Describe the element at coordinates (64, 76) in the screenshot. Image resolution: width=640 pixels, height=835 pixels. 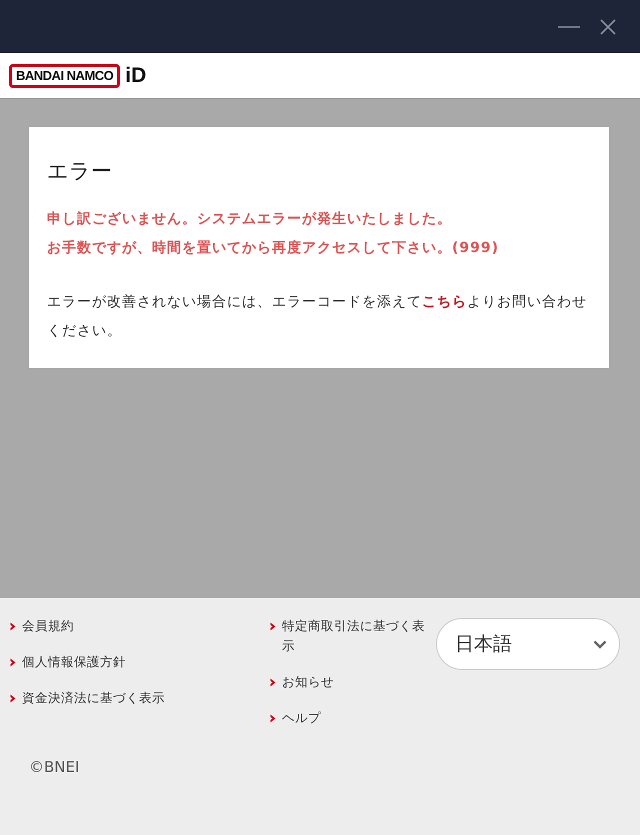
I see `logo-text: BANDAI NAMCO` at that location.